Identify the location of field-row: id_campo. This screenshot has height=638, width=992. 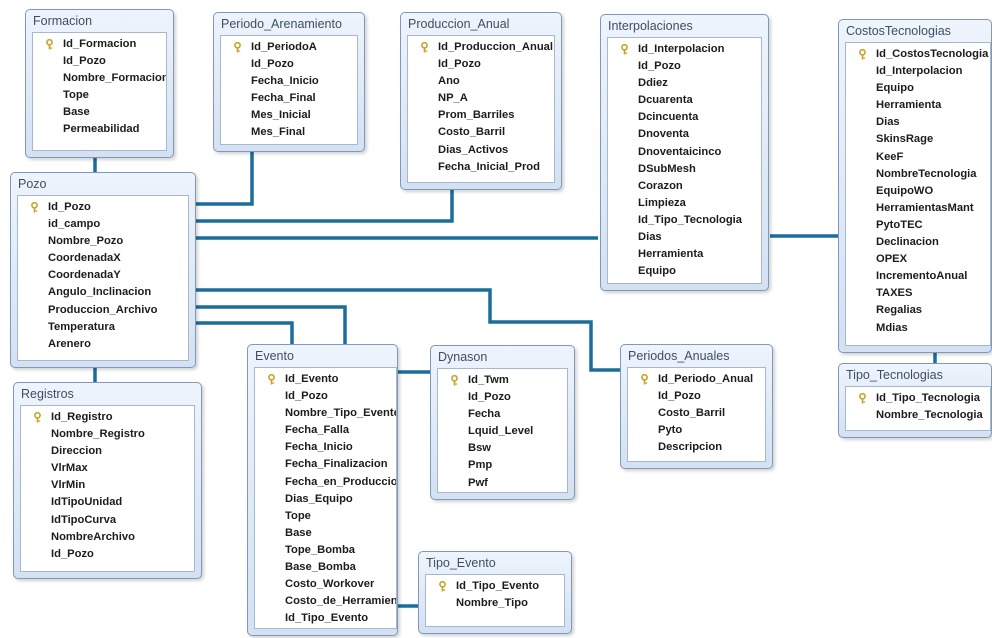
(103, 224).